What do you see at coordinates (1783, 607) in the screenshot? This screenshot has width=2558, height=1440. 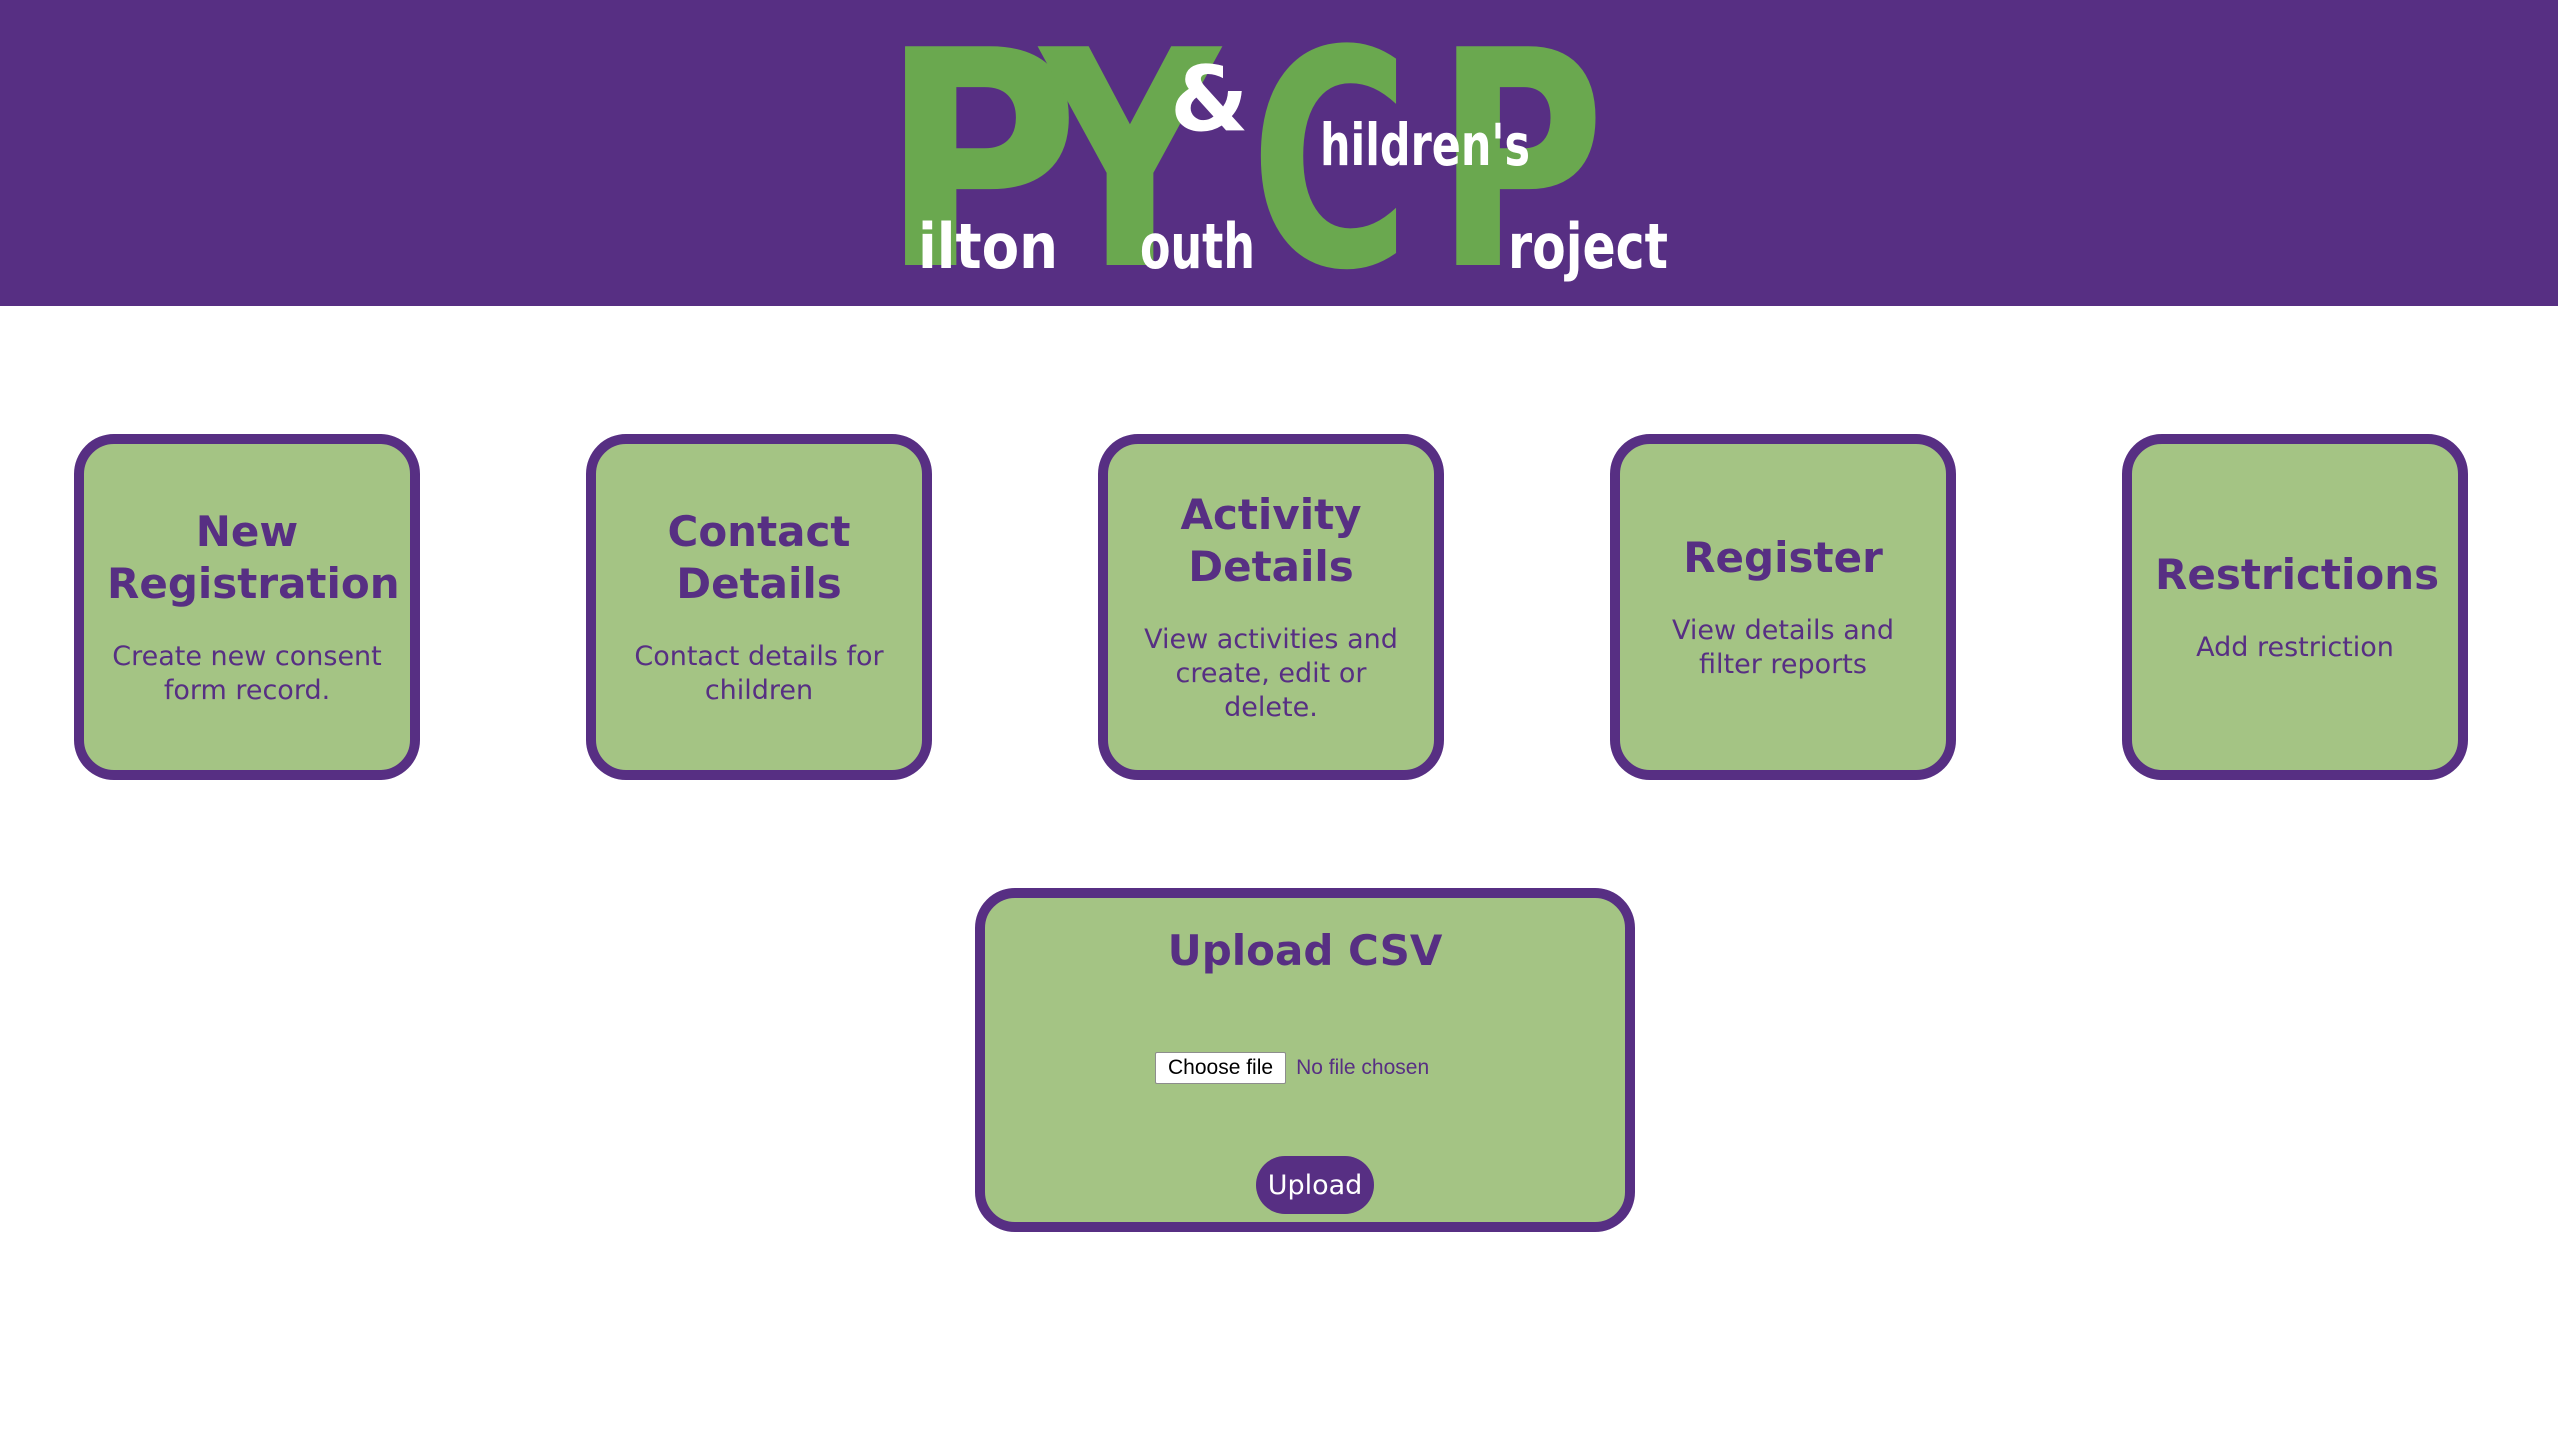 I see `register-card: Register View details and filter reports` at bounding box center [1783, 607].